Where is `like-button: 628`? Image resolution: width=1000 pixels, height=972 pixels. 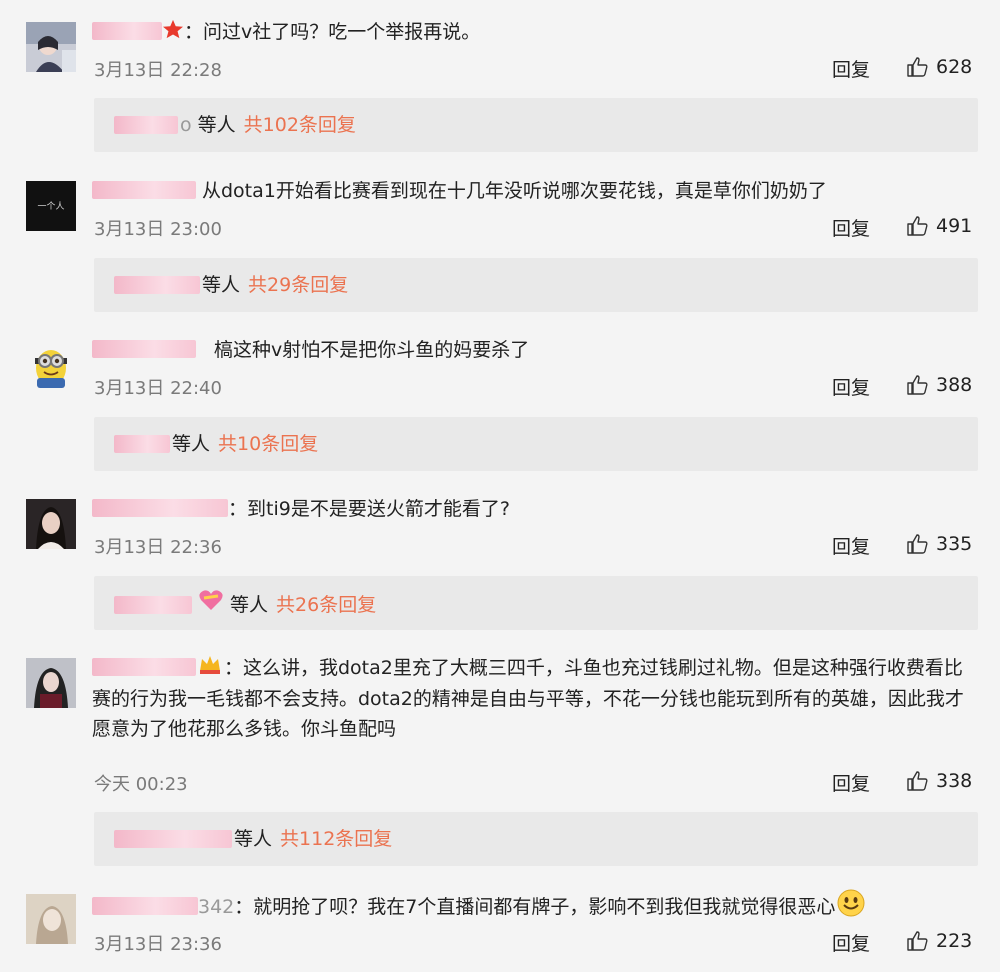
like-button: 628 is located at coordinates (939, 67).